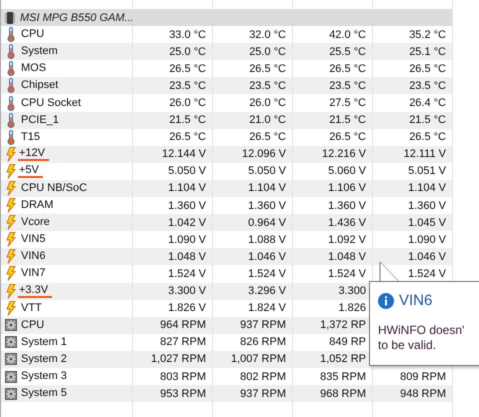  I want to click on sensor-label: MOS, so click(33, 69).